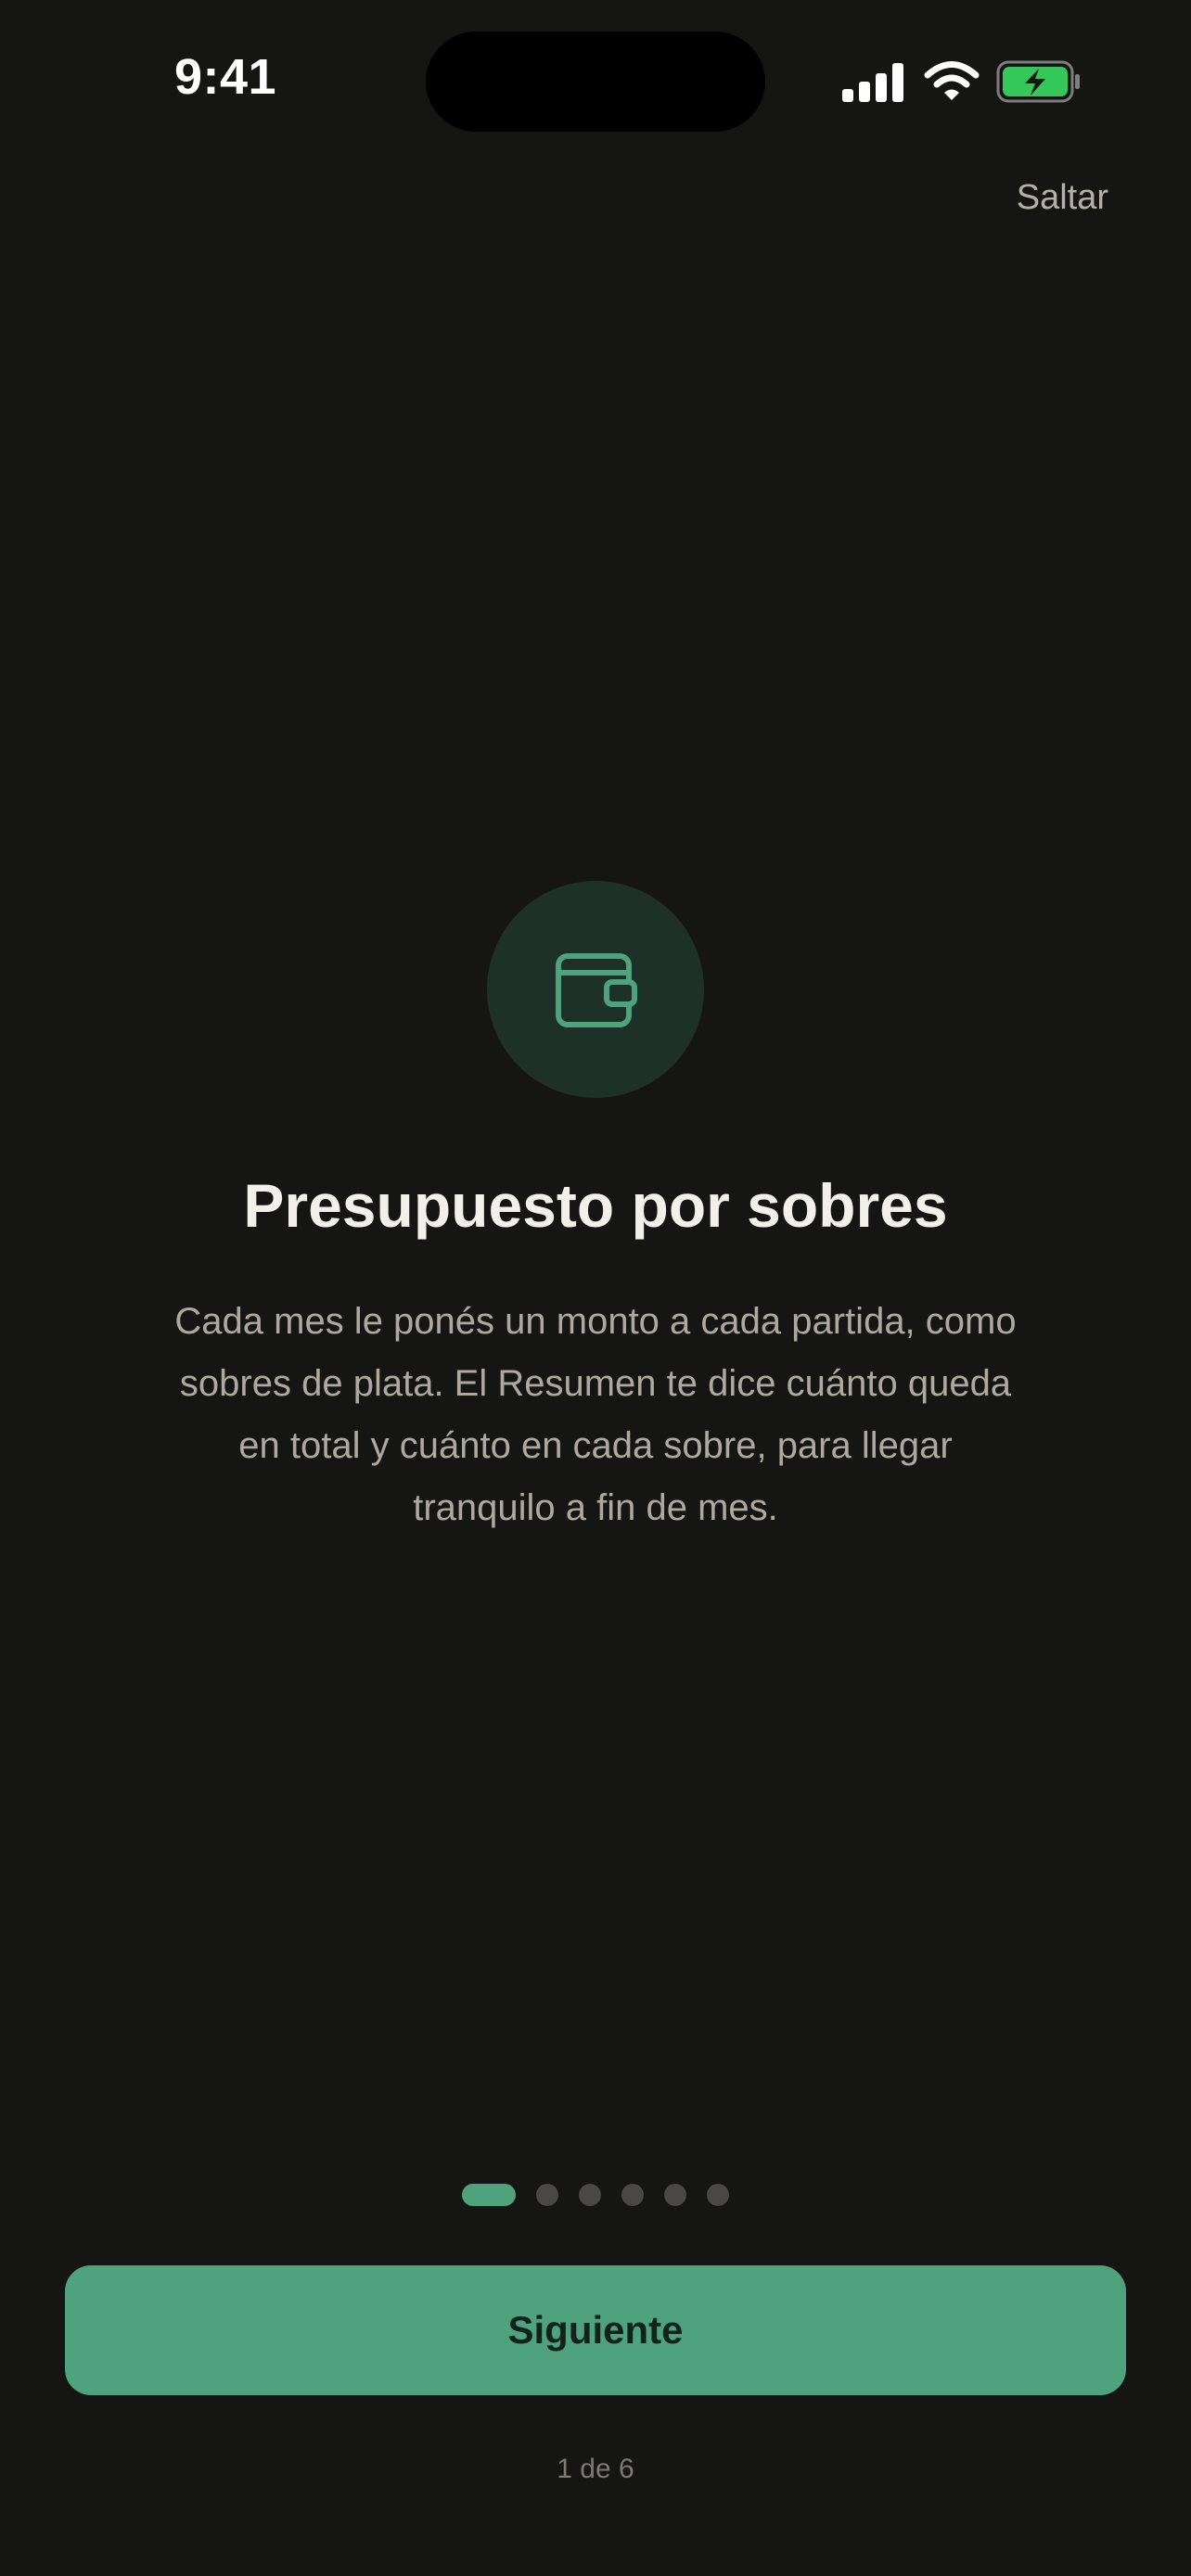  What do you see at coordinates (595, 2469) in the screenshot?
I see `step-counter: 1 de 6` at bounding box center [595, 2469].